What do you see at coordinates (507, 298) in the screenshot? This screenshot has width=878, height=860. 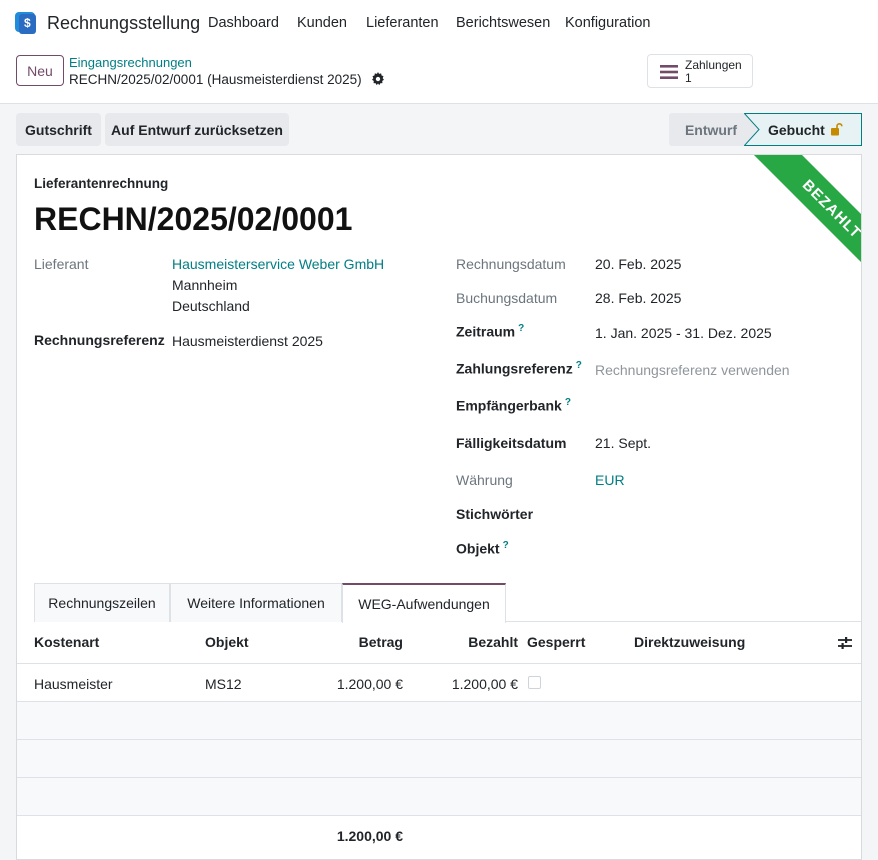 I see `accounting-date-label: Buchungsdatum` at bounding box center [507, 298].